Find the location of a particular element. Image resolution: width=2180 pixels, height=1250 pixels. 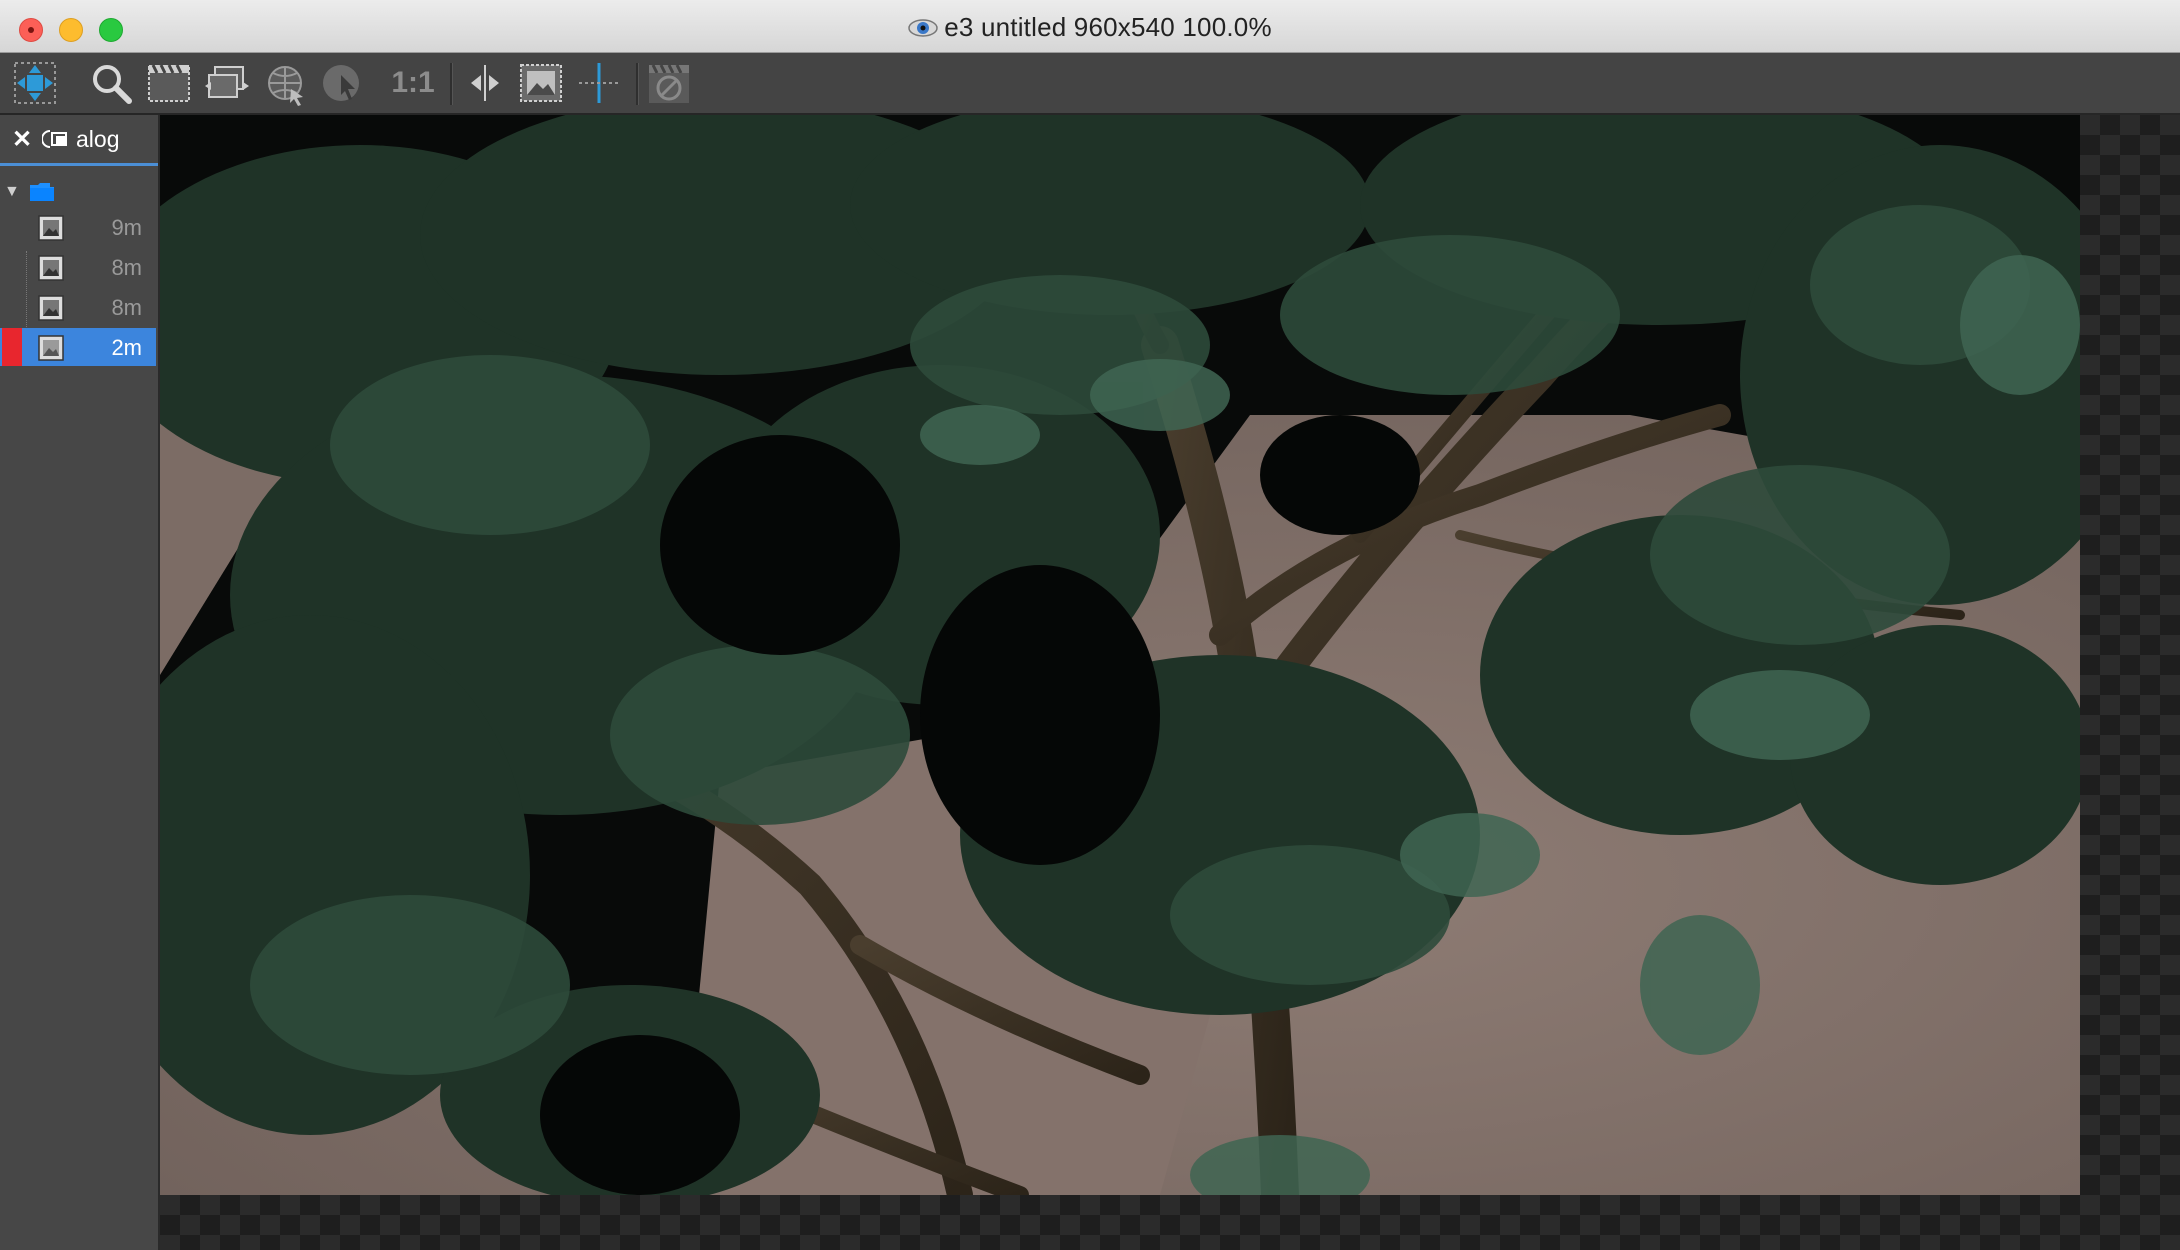

clapper-frame-icon is located at coordinates (169, 83).